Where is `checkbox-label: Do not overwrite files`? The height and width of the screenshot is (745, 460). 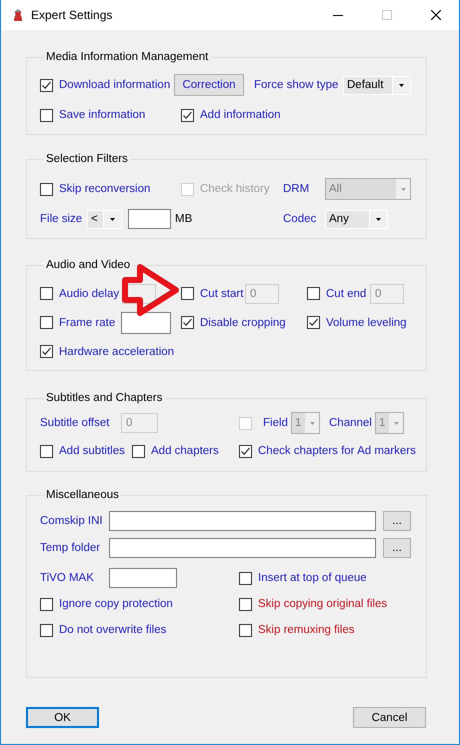 checkbox-label: Do not overwrite files is located at coordinates (112, 630).